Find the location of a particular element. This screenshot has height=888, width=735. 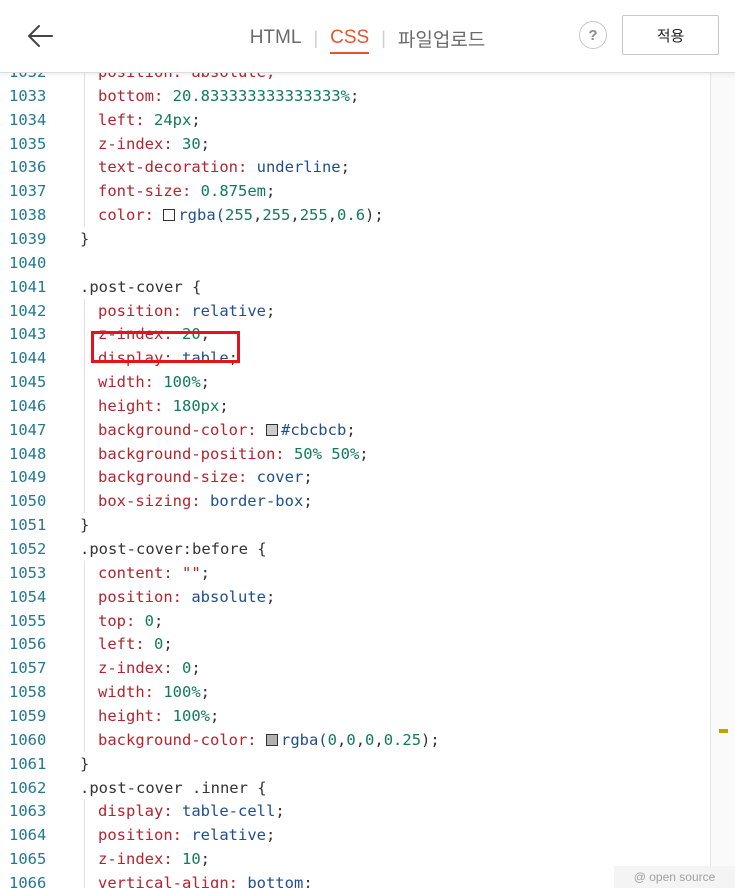

line-number: 1061 is located at coordinates (28, 763).